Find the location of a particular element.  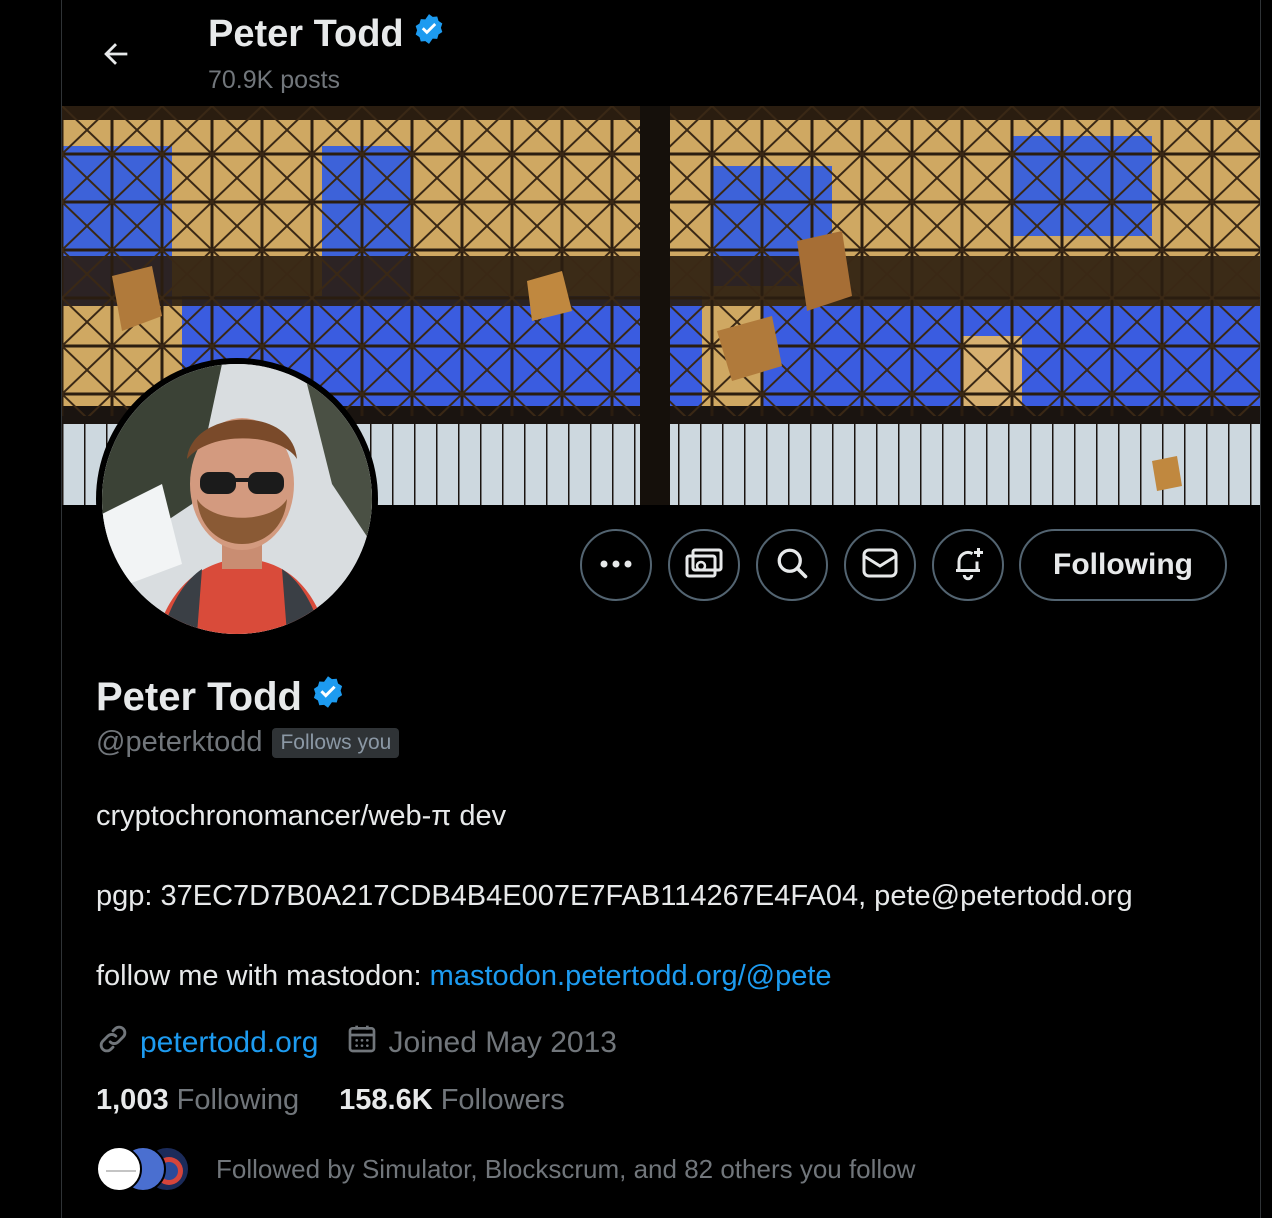

envelope-icon is located at coordinates (880, 565).